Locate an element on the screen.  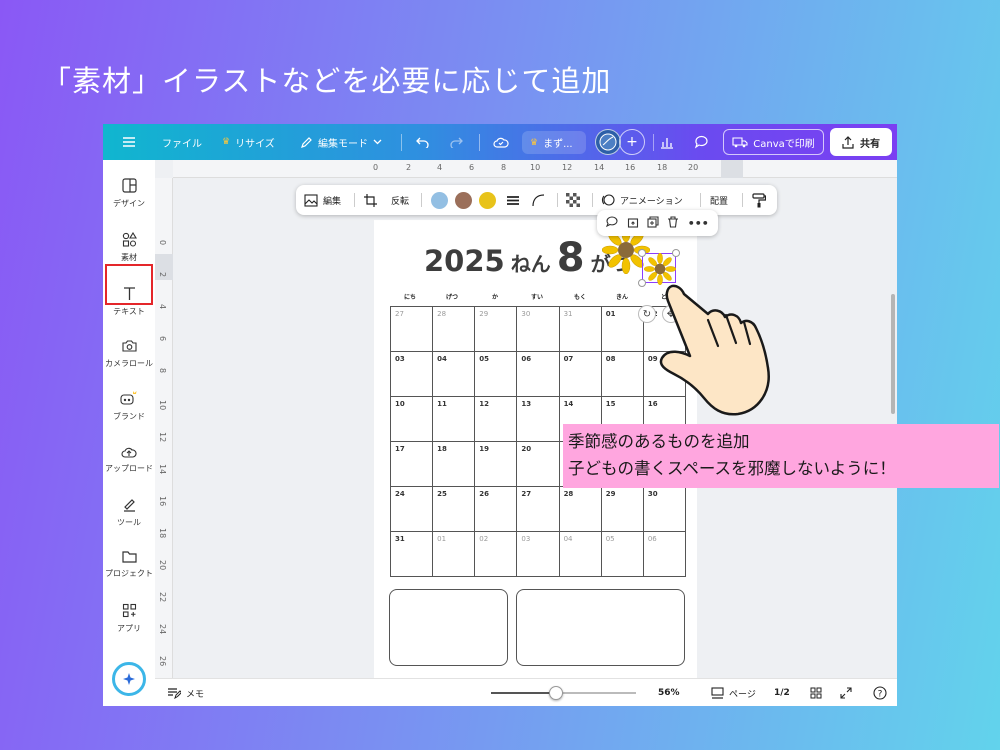
grid-icon is located at coordinates (816, 693).